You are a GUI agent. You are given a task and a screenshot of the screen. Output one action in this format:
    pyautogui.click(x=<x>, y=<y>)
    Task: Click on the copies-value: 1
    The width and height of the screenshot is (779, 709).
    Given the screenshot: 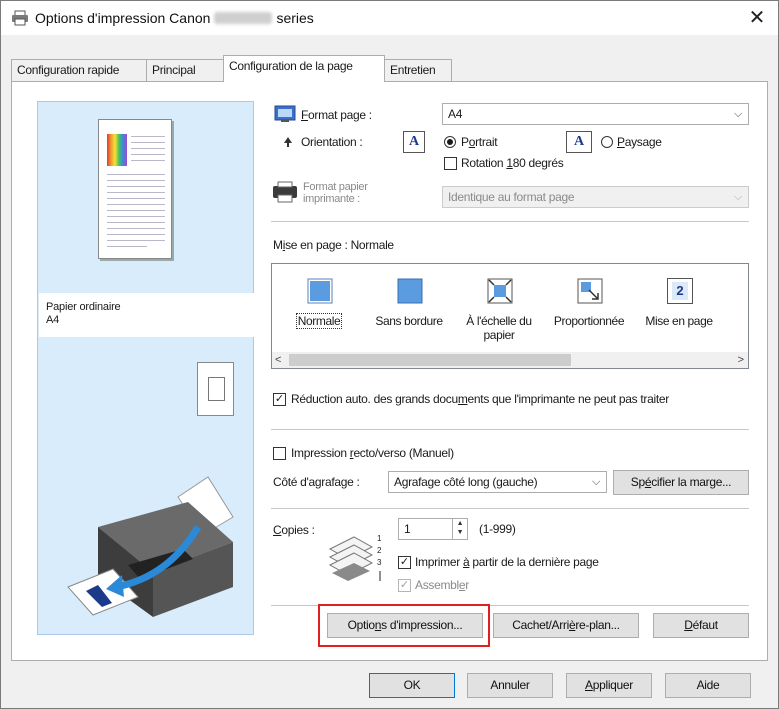 What is the action you would take?
    pyautogui.click(x=407, y=529)
    